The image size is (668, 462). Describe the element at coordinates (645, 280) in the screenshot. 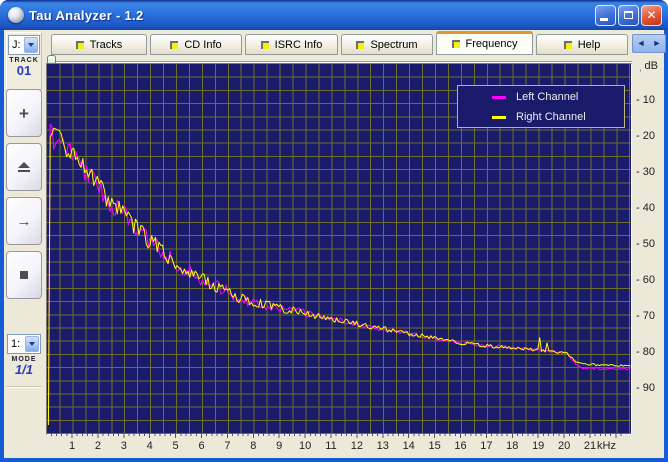

I see `y-tick-label: - 60` at that location.